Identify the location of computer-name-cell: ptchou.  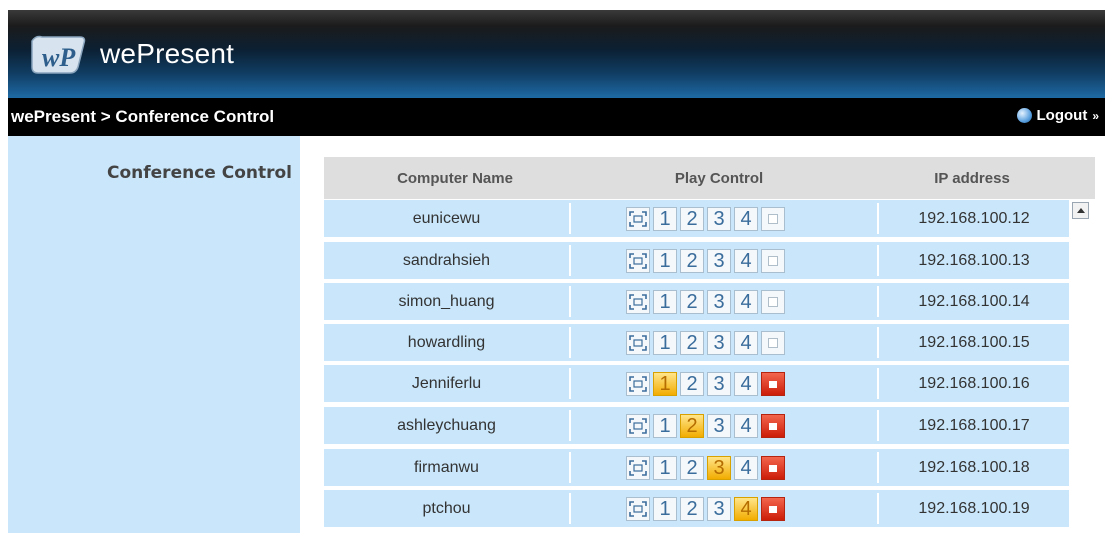
(446, 508).